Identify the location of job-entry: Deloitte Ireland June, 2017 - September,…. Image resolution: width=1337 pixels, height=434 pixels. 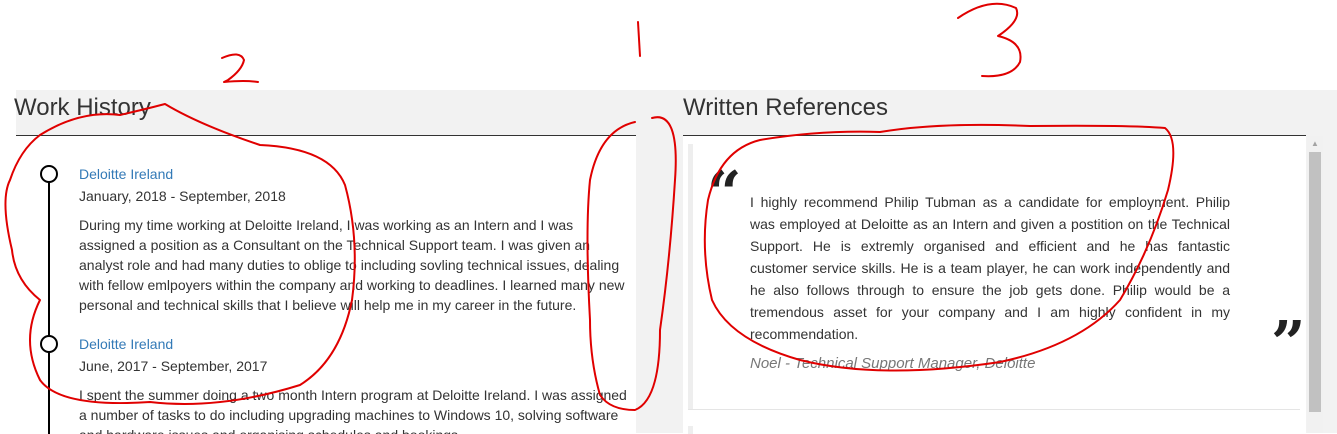
(354, 384).